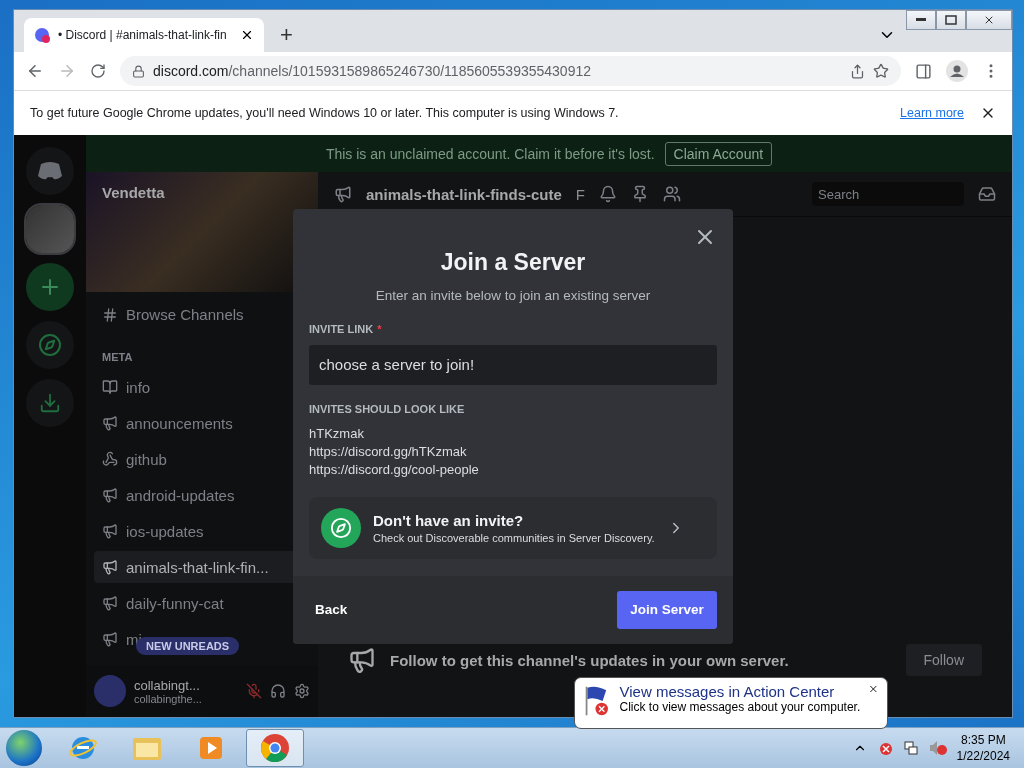 This screenshot has width=1024, height=768. Describe the element at coordinates (910, 748) in the screenshot. I see `network-icon` at that location.